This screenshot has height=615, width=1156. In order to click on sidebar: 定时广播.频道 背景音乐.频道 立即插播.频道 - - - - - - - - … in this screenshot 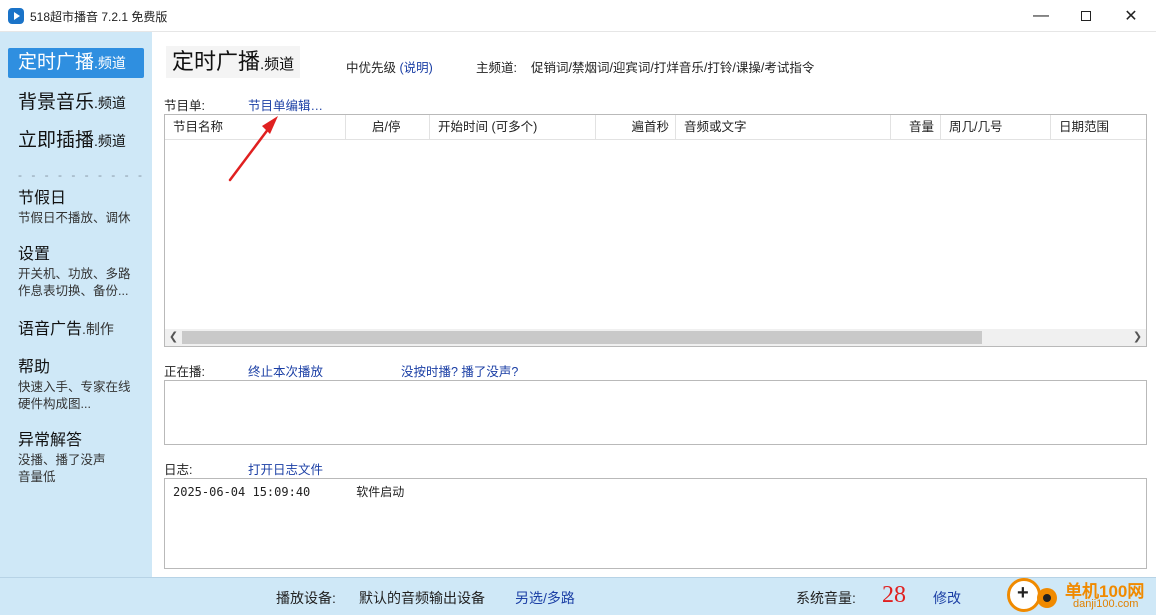, I will do `click(76, 304)`.